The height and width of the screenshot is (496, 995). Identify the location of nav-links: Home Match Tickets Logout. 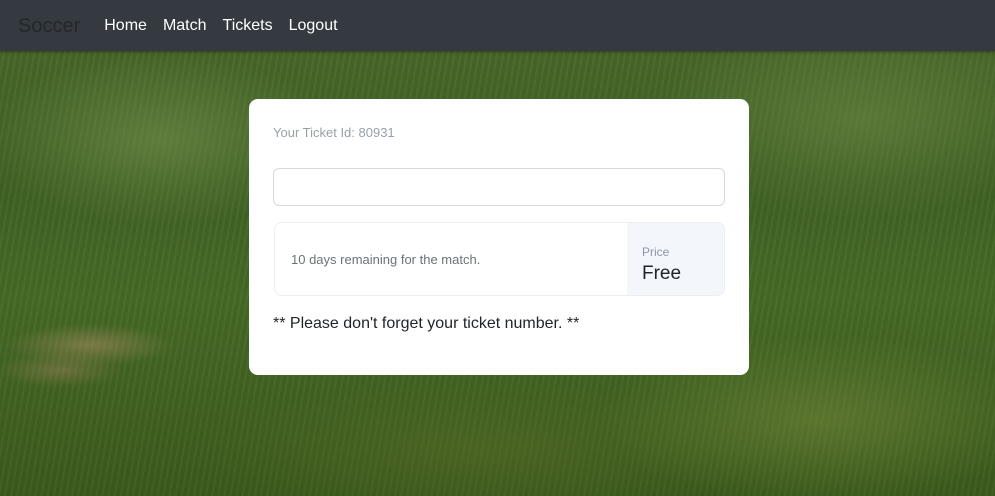
(228, 25).